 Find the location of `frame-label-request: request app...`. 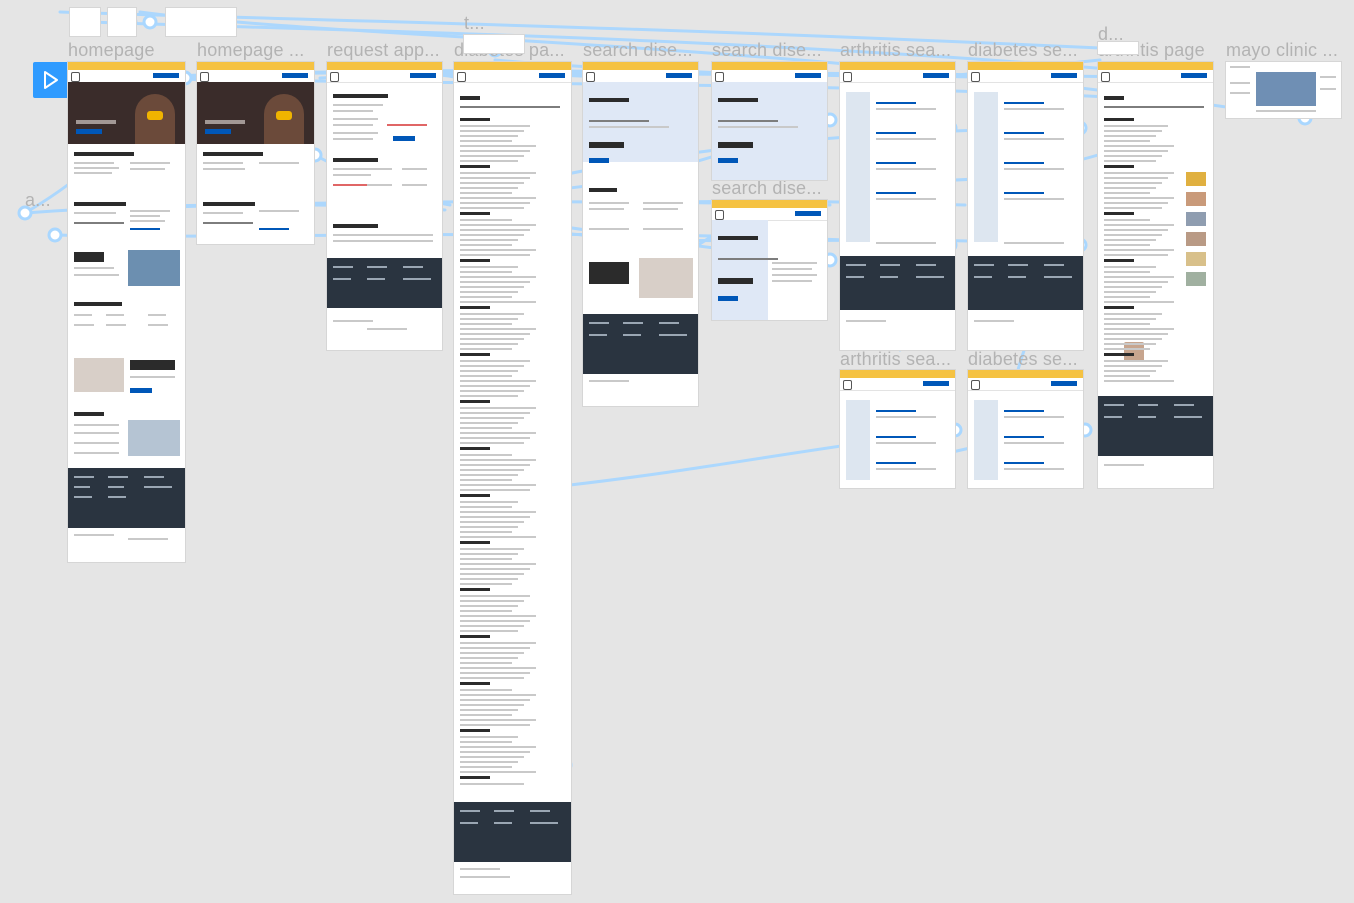

frame-label-request: request app... is located at coordinates (383, 50).